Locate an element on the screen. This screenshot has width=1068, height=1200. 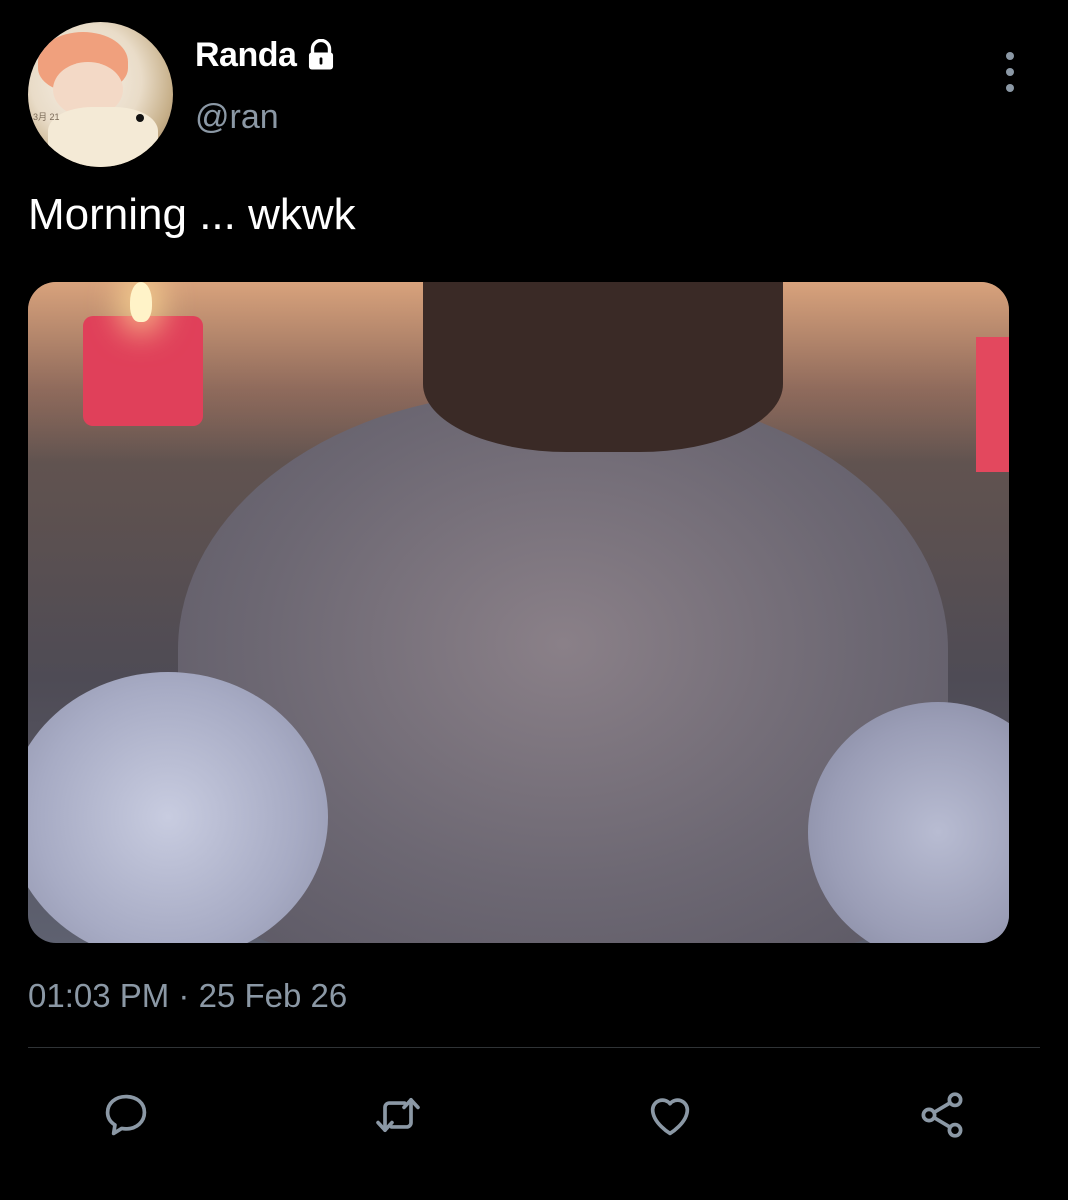
heart-icon is located at coordinates (670, 1117).